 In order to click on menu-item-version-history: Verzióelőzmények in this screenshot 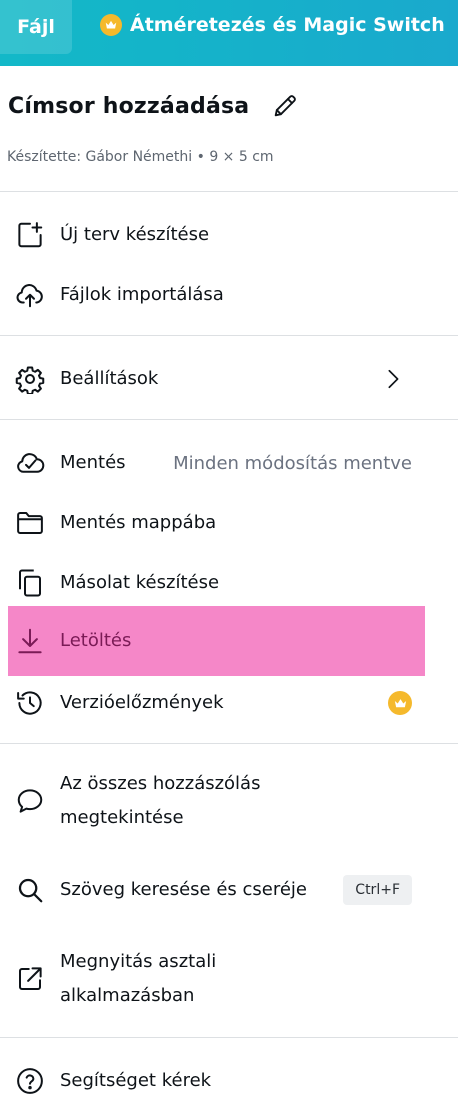, I will do `click(217, 703)`.